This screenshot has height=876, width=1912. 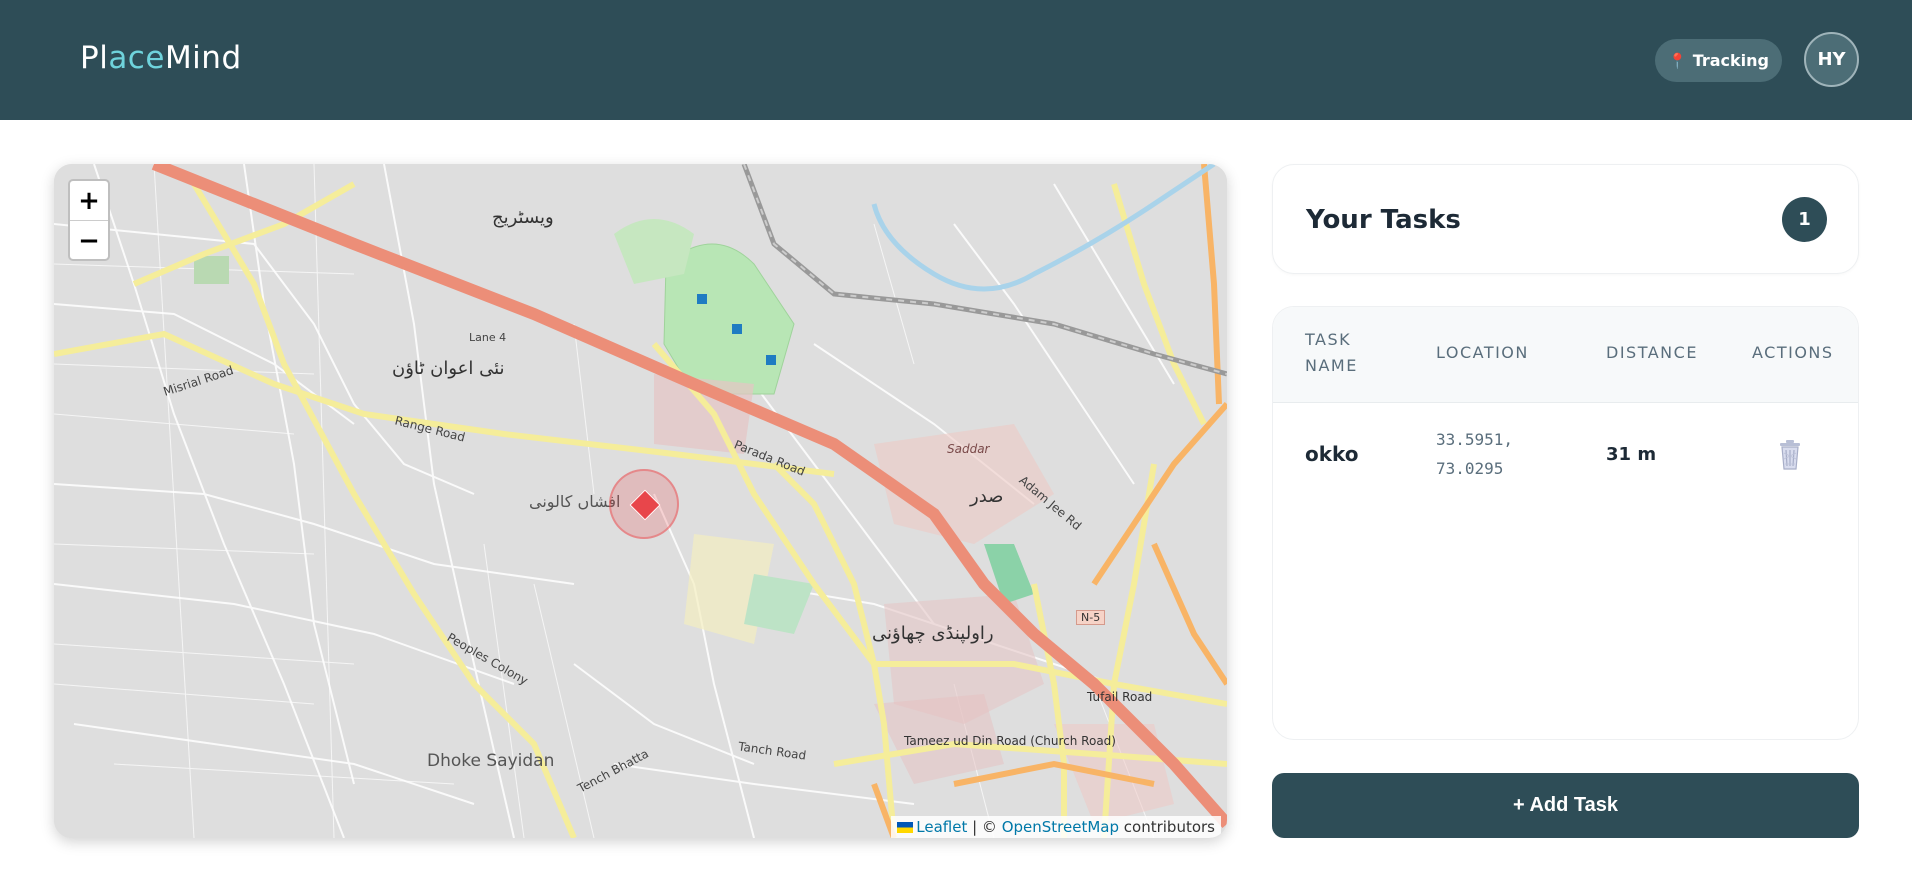 I want to click on column-header-task-line2: NAME, so click(x=1331, y=365).